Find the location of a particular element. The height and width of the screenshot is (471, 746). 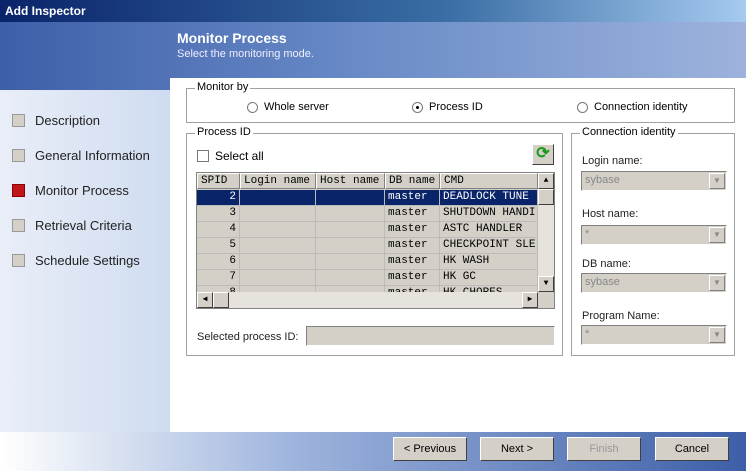

table-cell: 5 is located at coordinates (218, 246).